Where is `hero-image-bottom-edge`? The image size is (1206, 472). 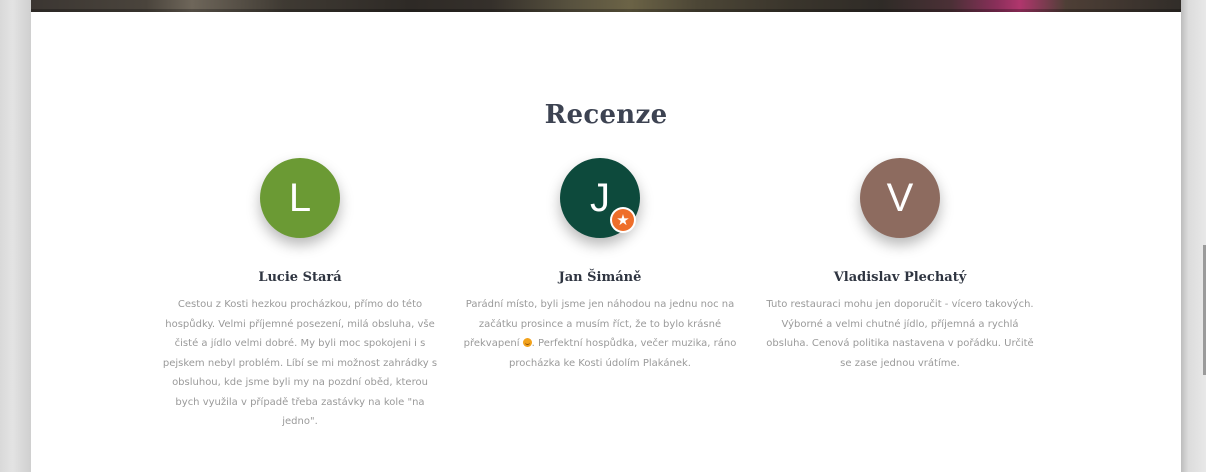 hero-image-bottom-edge is located at coordinates (606, 6).